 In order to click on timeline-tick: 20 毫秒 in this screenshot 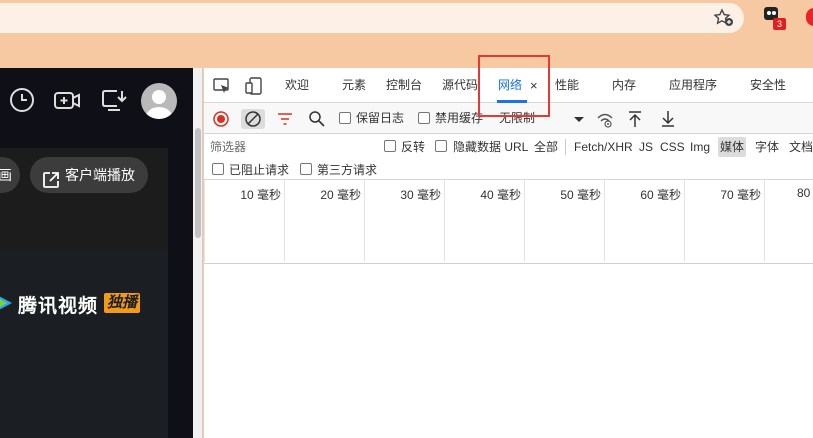, I will do `click(324, 221)`.